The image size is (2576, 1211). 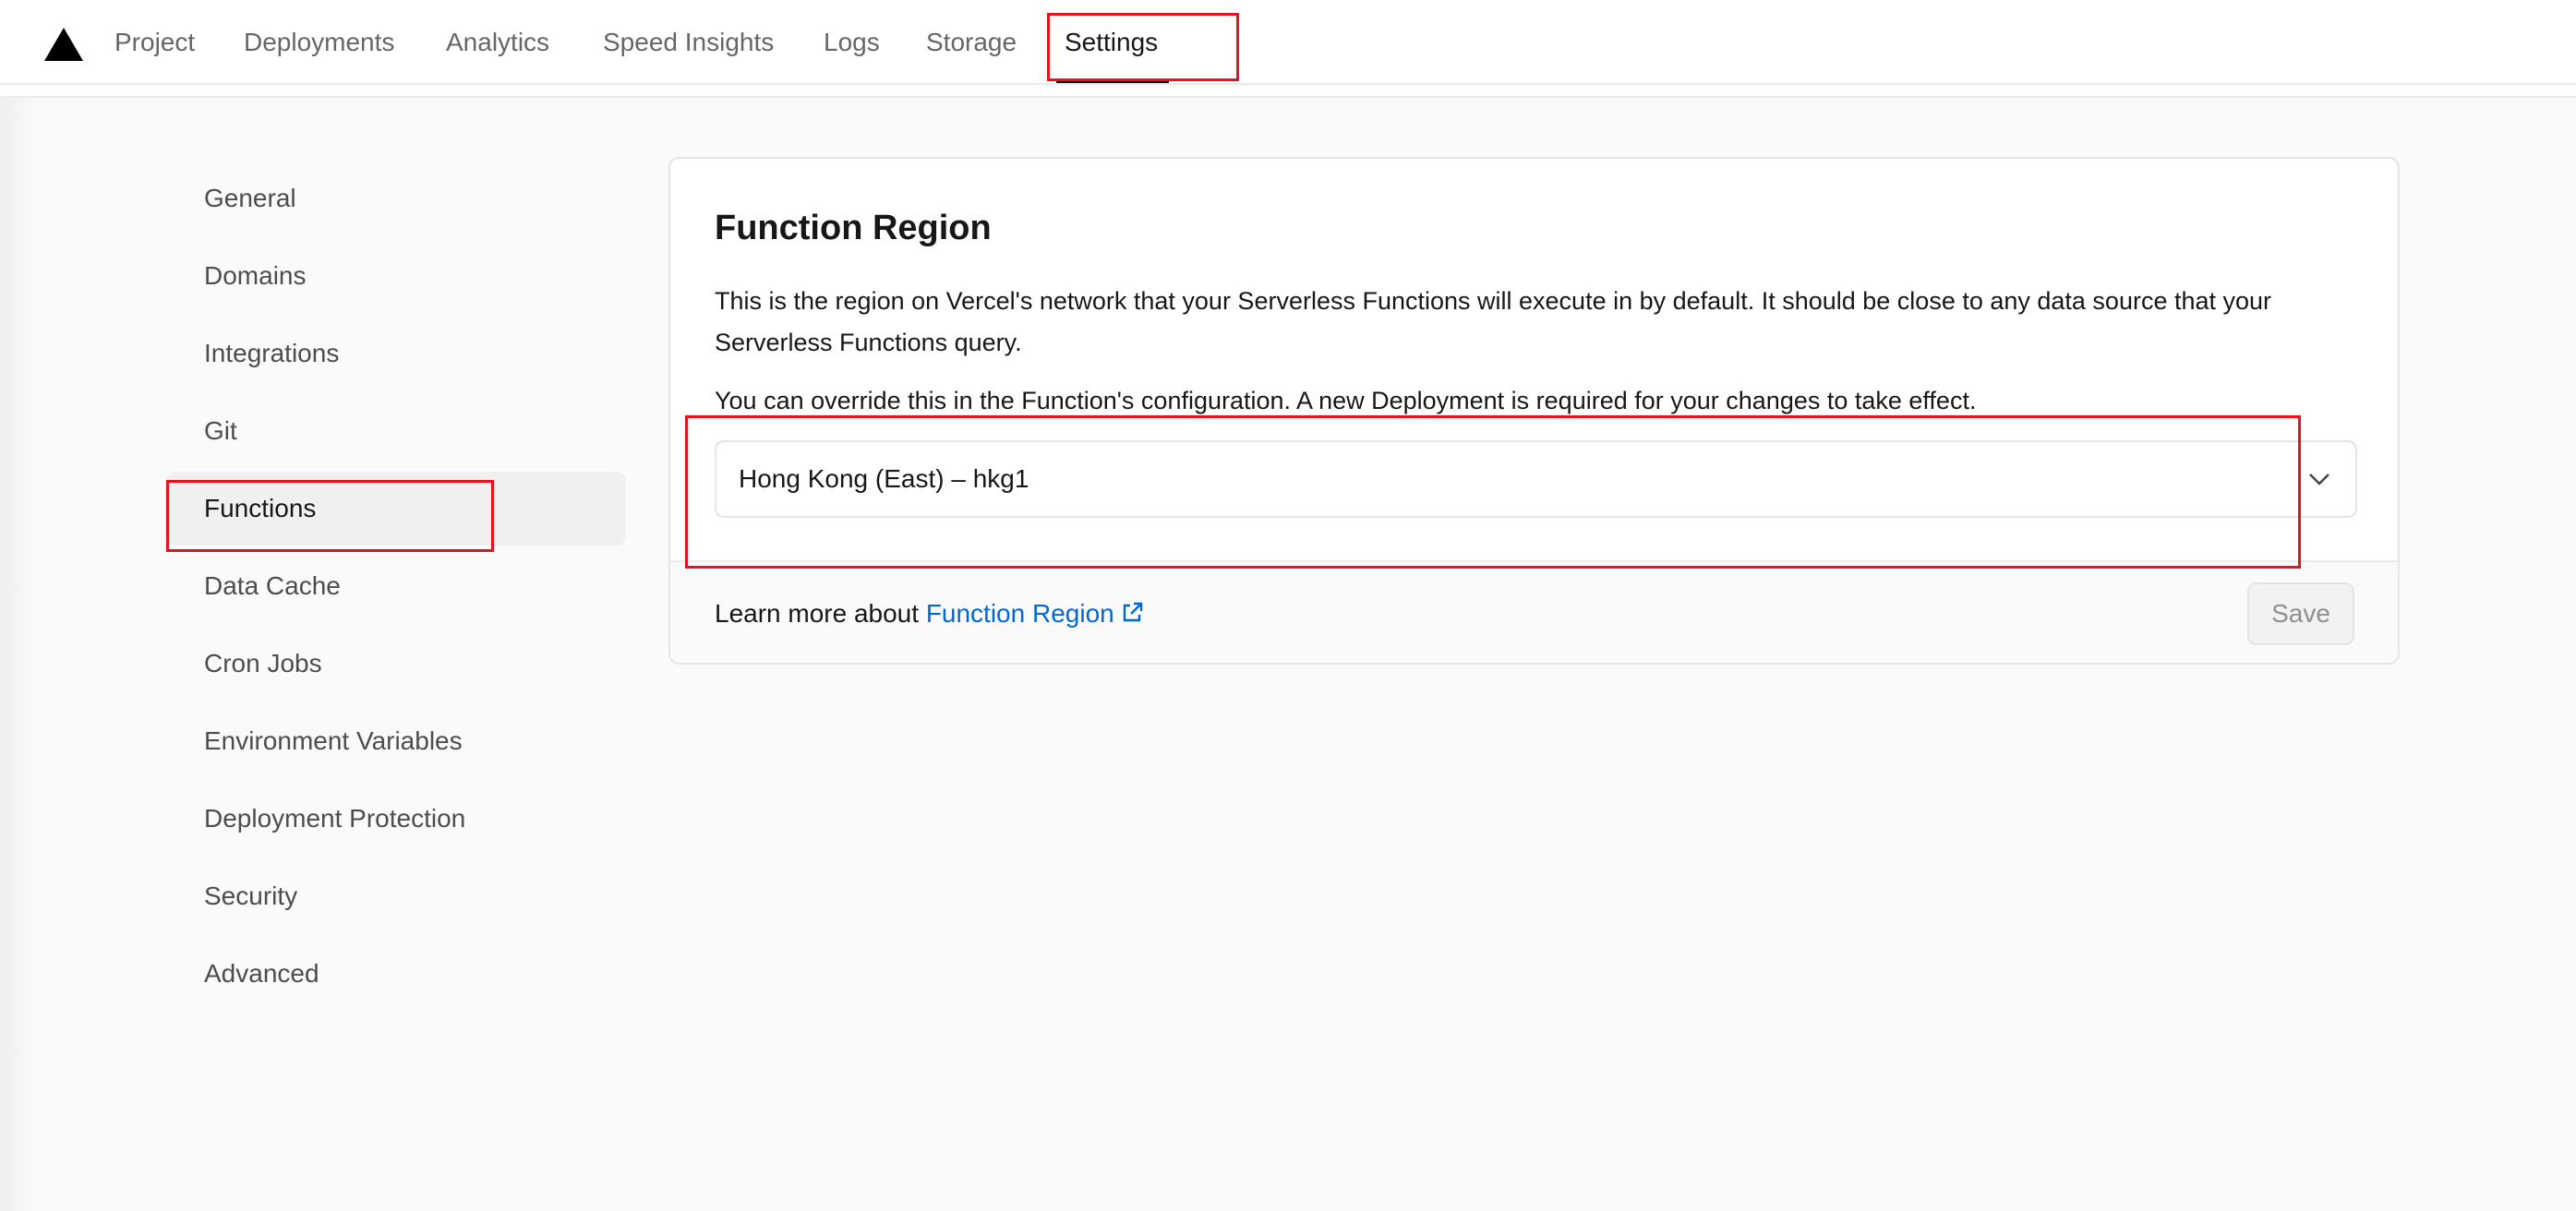 I want to click on sidebar-item-git: Git, so click(x=396, y=431).